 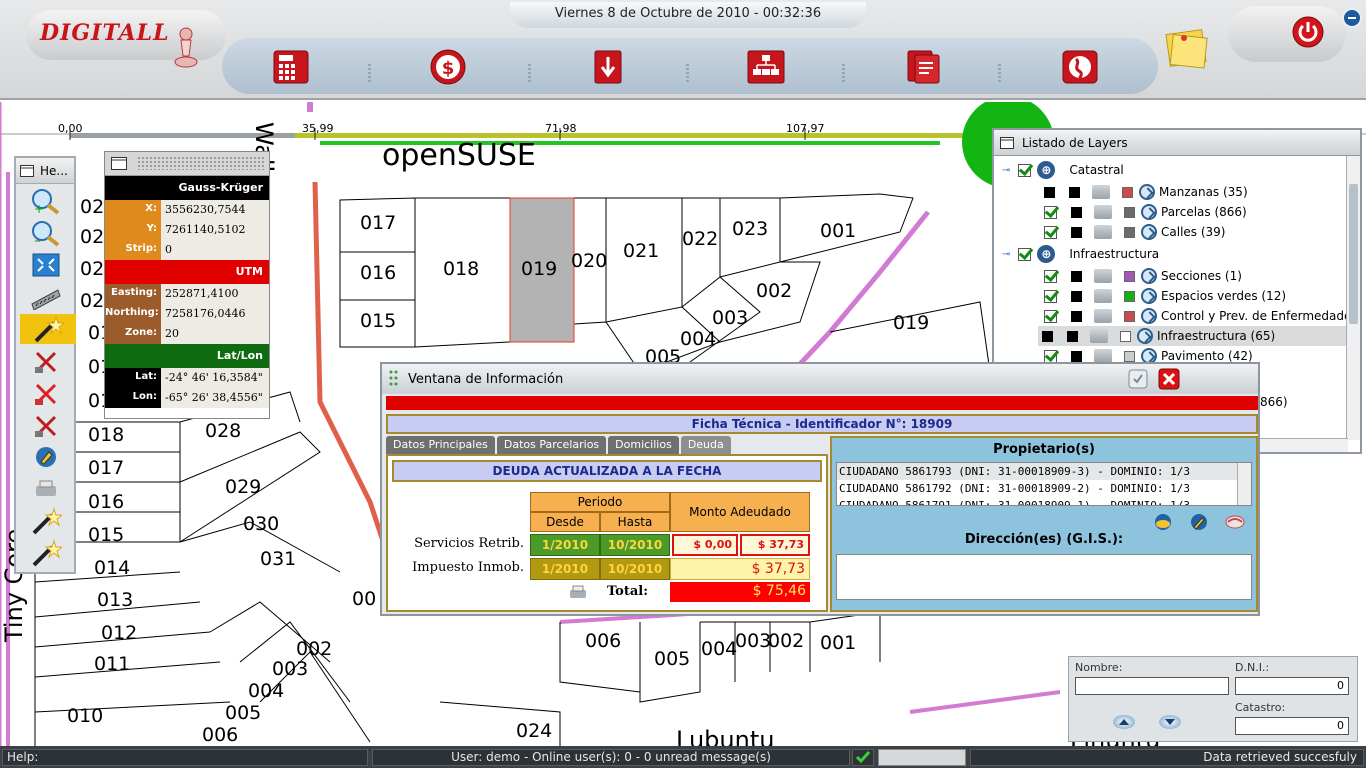 I want to click on tool-cross-2-icon, so click(x=46, y=425).